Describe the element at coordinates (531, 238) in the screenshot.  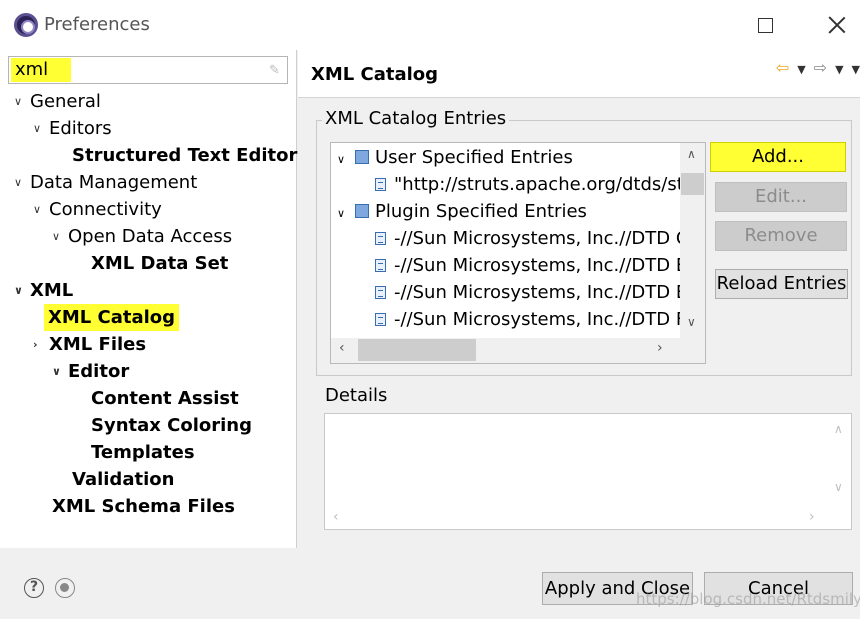
I see `list-item: -//Sun Microsystems, Inc.//DTD C` at that location.